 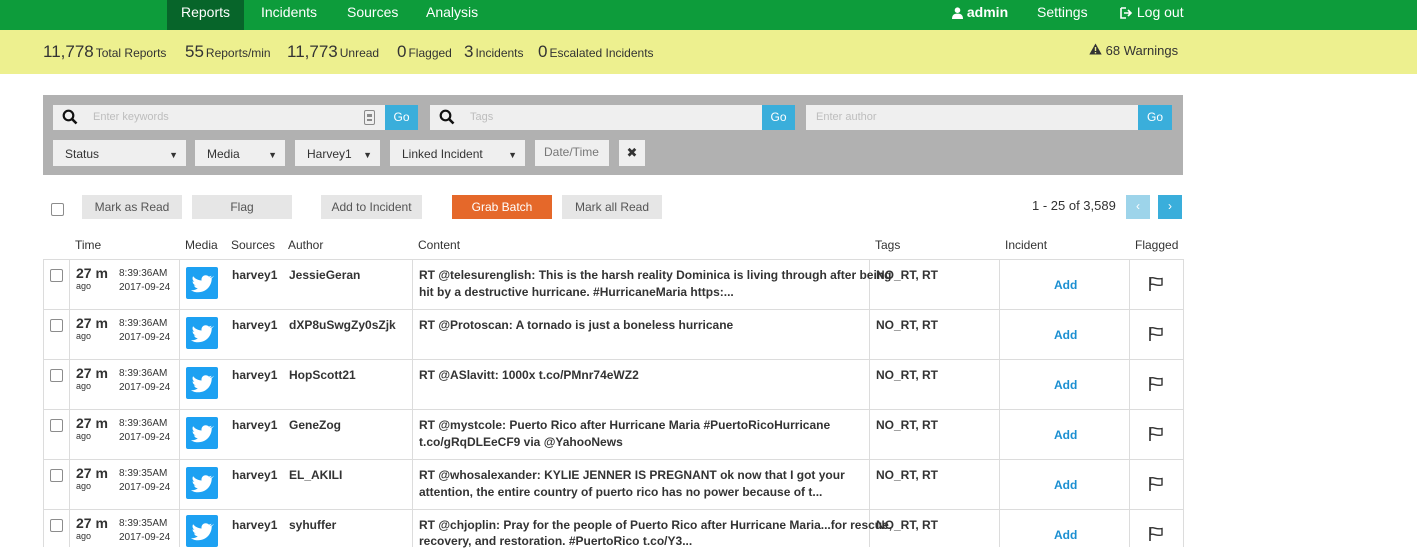 What do you see at coordinates (369, 120) in the screenshot?
I see `keyboard-icon` at bounding box center [369, 120].